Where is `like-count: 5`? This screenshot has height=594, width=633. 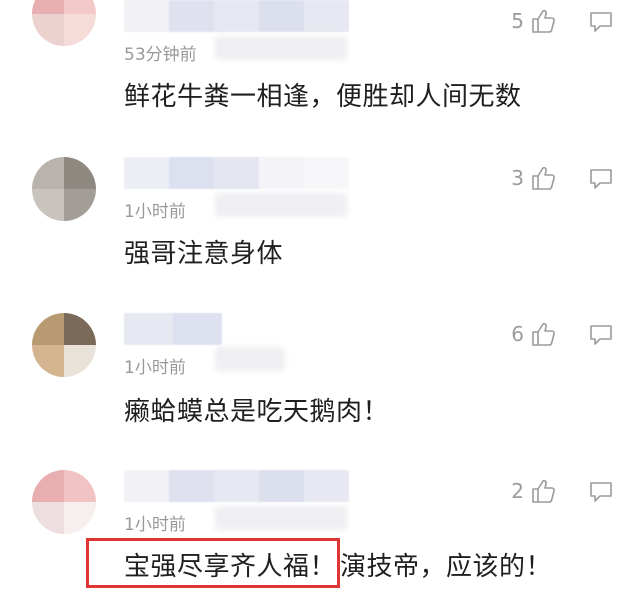 like-count: 5 is located at coordinates (517, 21).